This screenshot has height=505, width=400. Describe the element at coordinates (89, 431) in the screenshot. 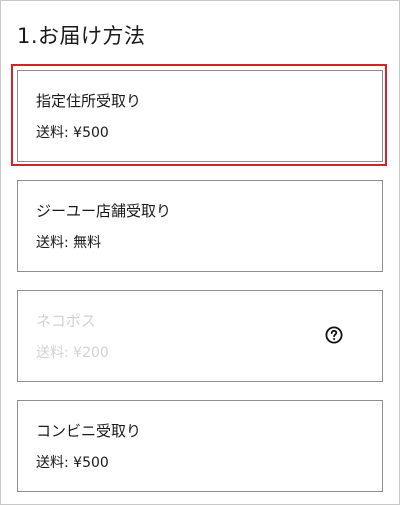

I see `option-name: コンビニ受取り` at that location.